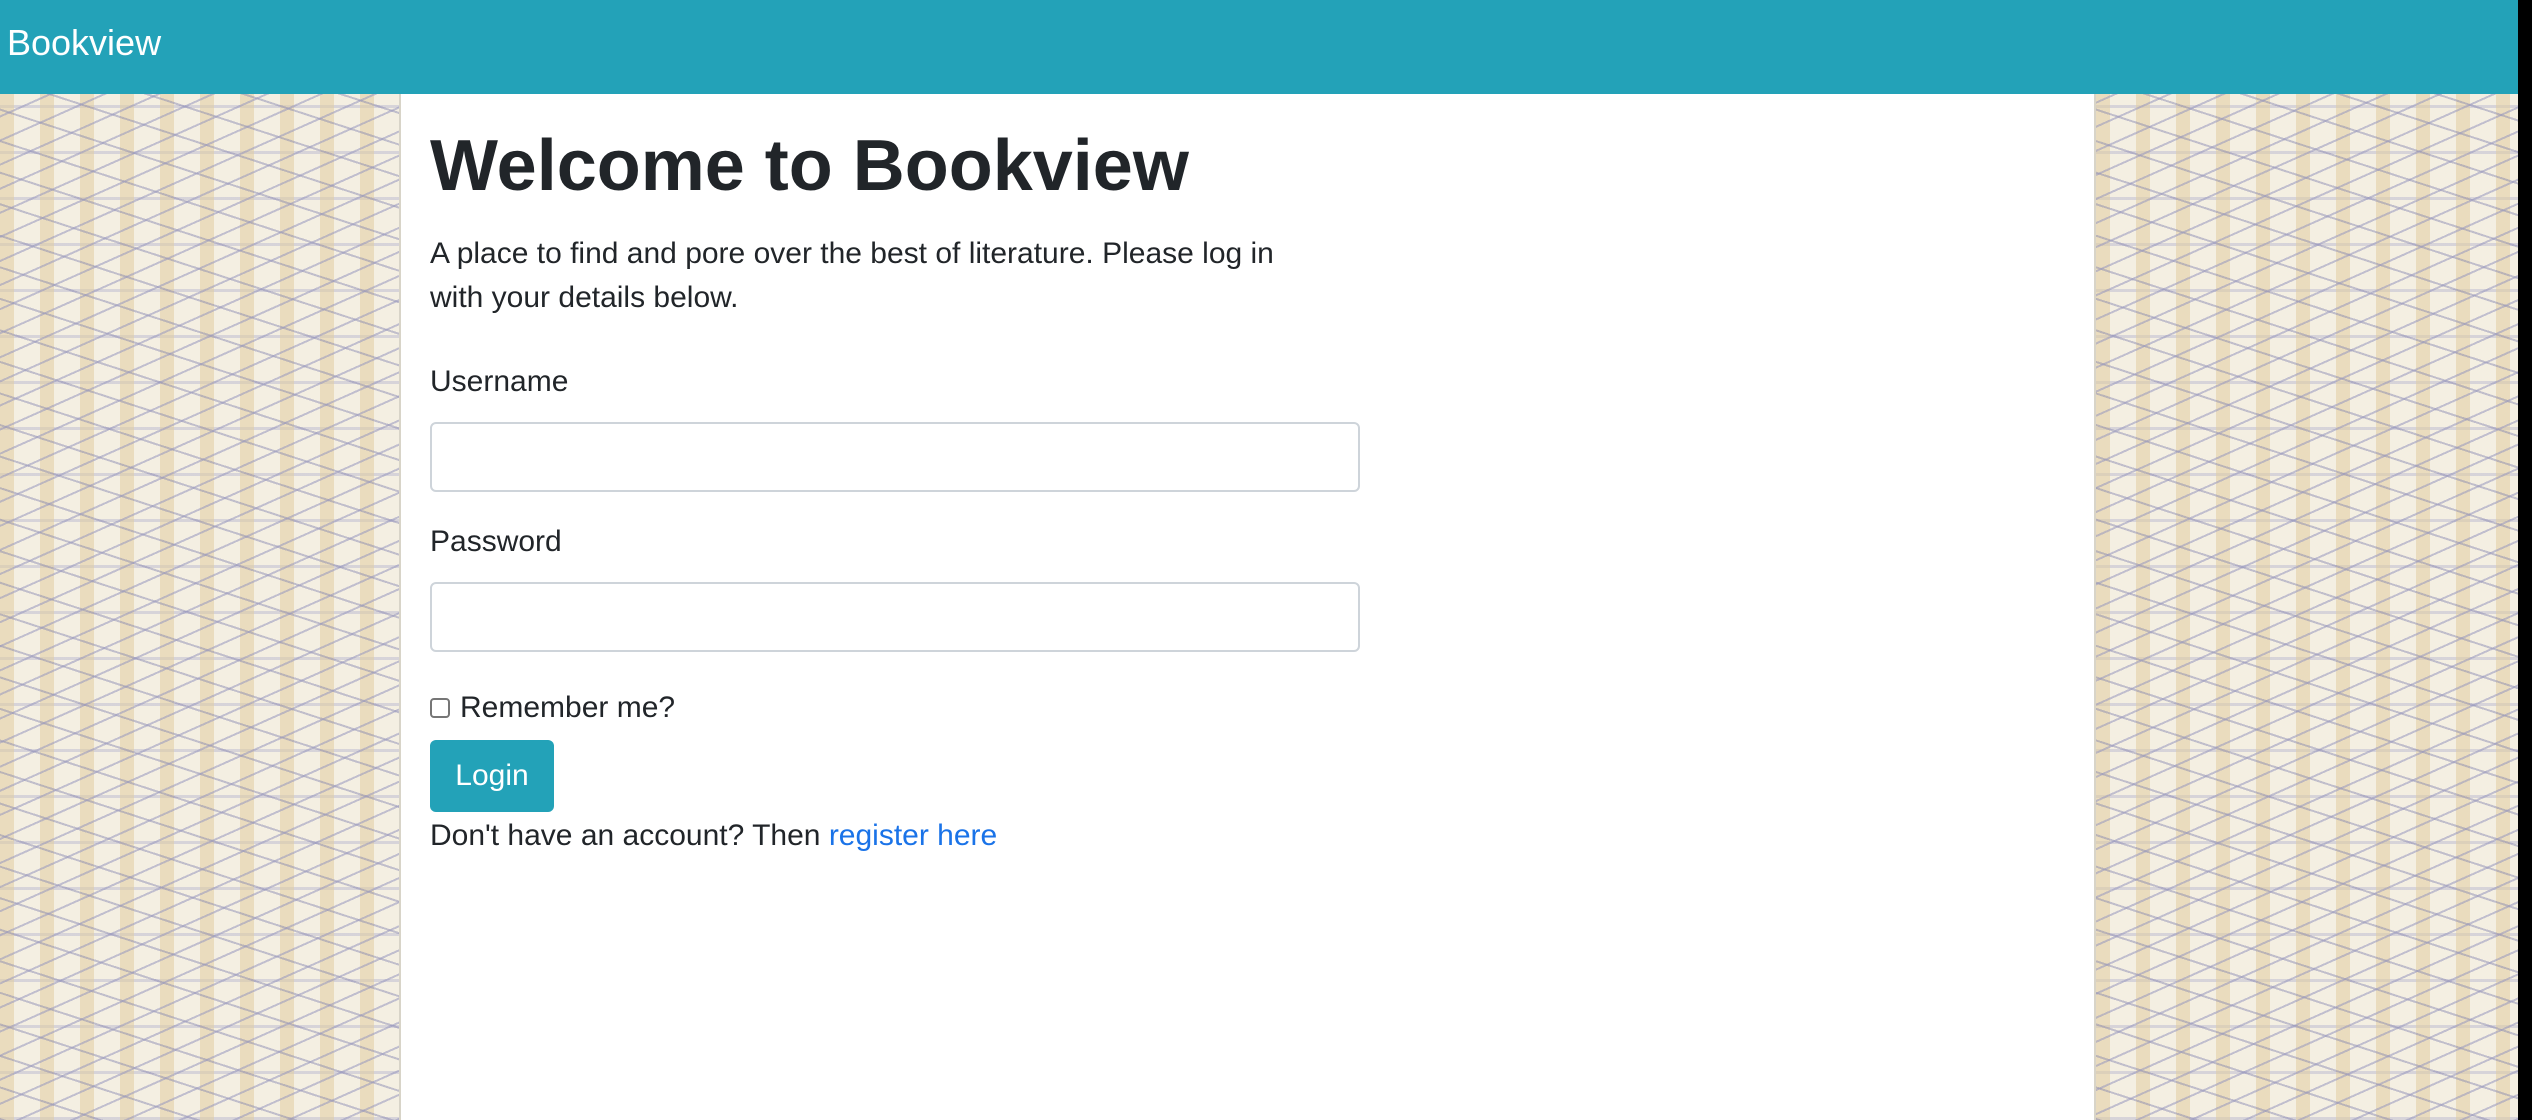 The height and width of the screenshot is (1120, 2532). I want to click on page-title: Welcome to Bookview, so click(809, 166).